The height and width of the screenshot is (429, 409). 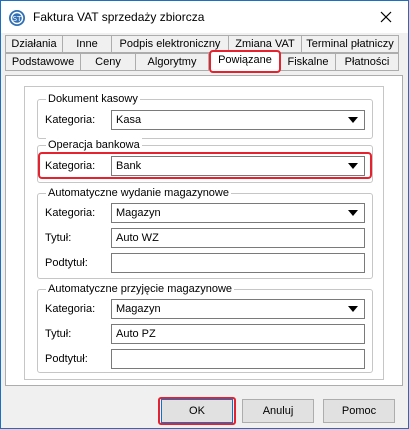 I want to click on invoice-app-icon: ST, so click(x=17, y=18).